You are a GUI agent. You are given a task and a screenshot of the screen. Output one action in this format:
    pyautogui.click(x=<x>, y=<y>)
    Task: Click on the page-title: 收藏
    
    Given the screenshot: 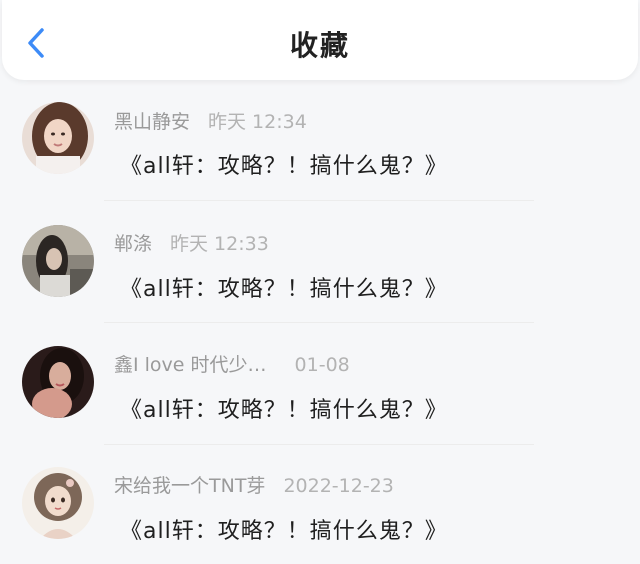 What is the action you would take?
    pyautogui.click(x=319, y=45)
    